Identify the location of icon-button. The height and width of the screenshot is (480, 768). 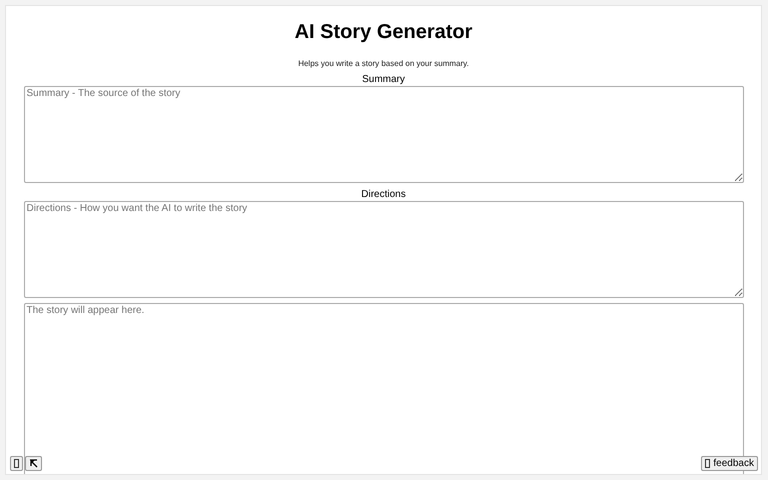
(16, 463).